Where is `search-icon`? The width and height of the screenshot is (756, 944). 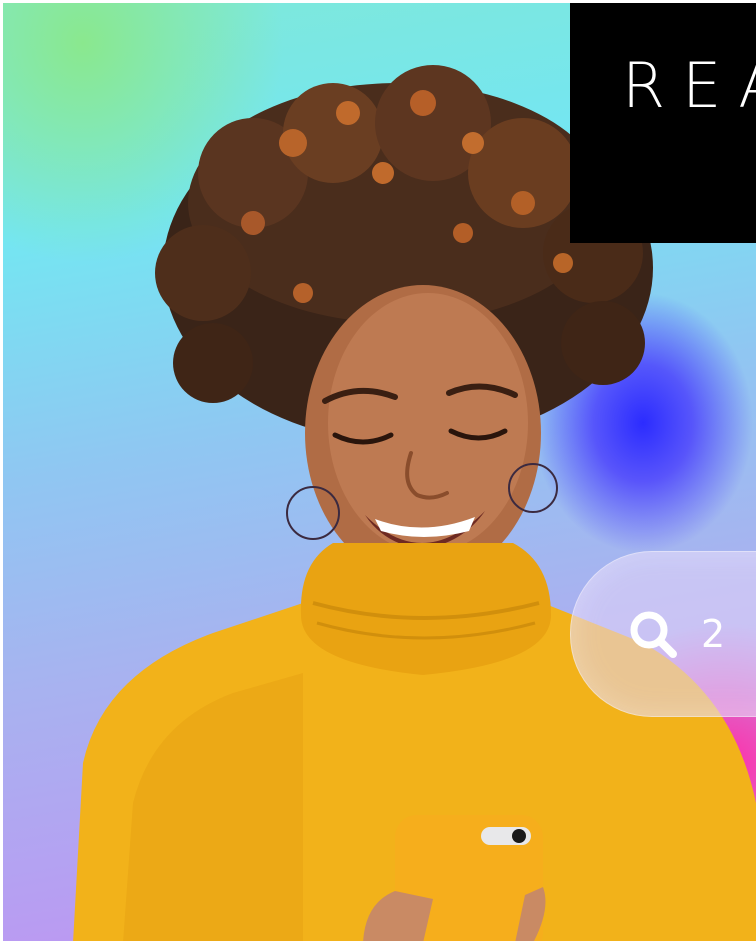
search-icon is located at coordinates (653, 634).